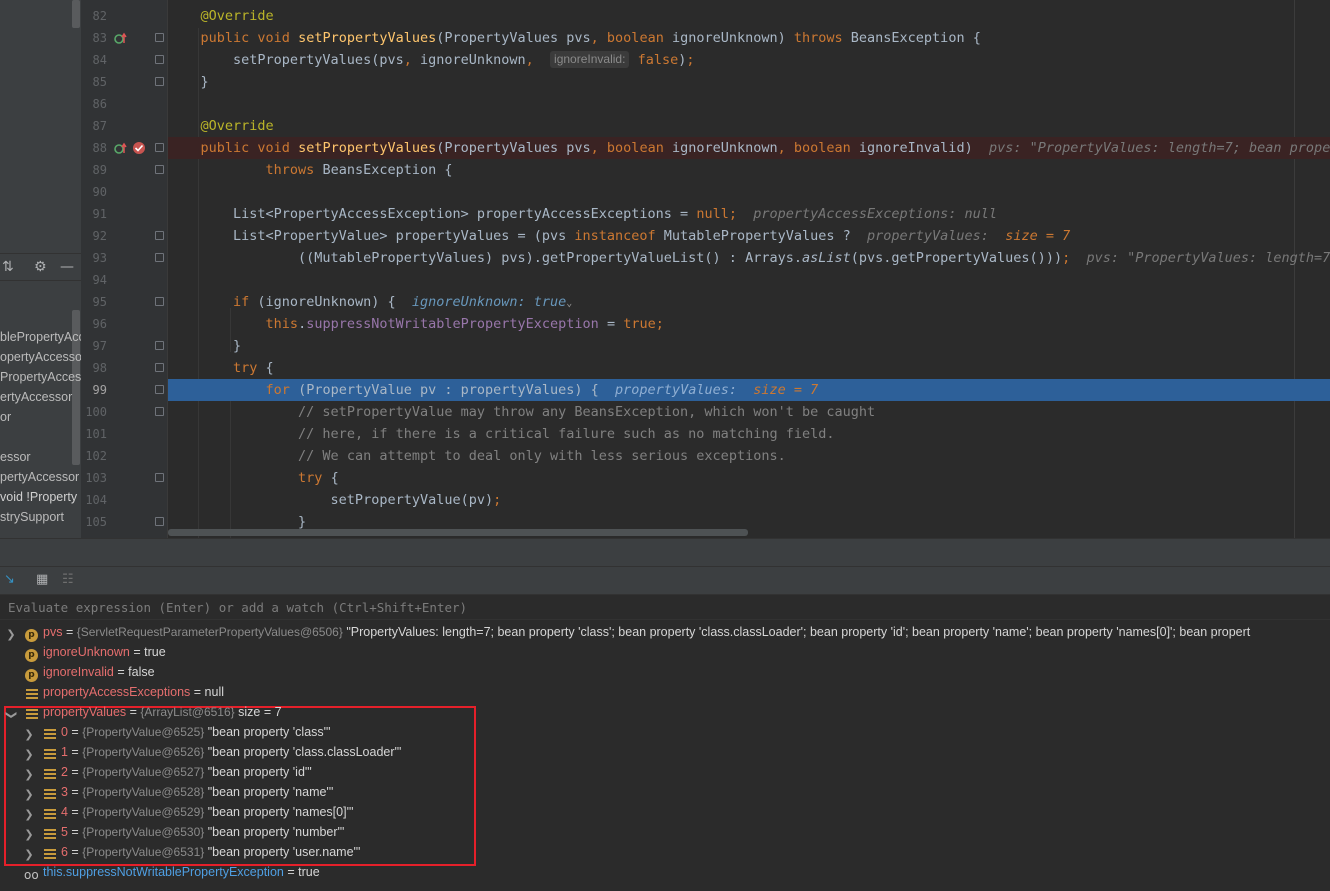 This screenshot has height=891, width=1330. Describe the element at coordinates (40, 480) in the screenshot. I see `tree-item: pertyAccessor` at that location.